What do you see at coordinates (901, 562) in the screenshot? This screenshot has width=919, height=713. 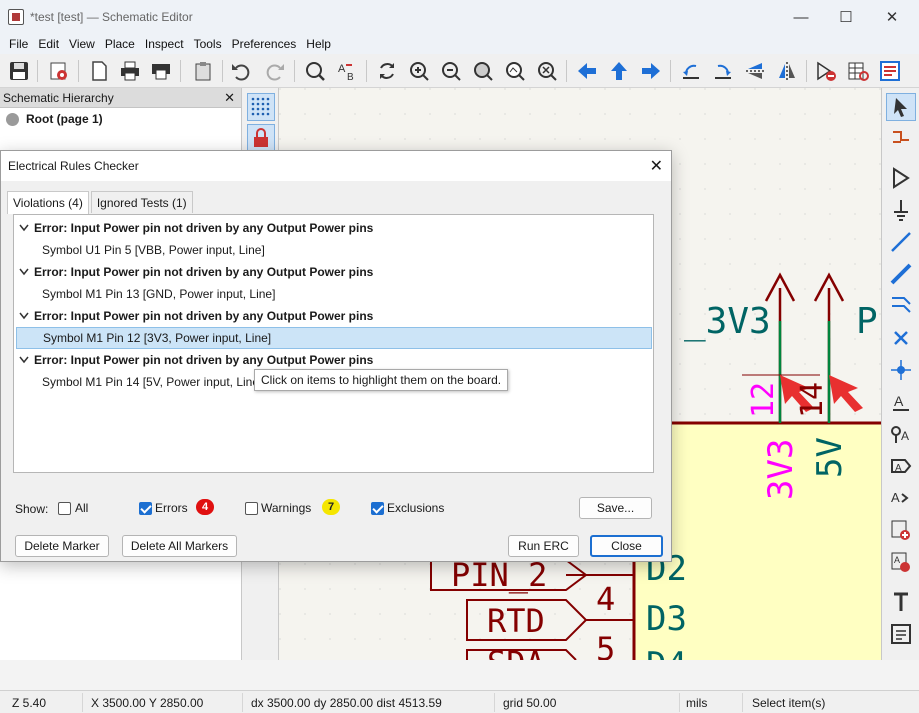 I see `import-sheet-pin-icon: A` at bounding box center [901, 562].